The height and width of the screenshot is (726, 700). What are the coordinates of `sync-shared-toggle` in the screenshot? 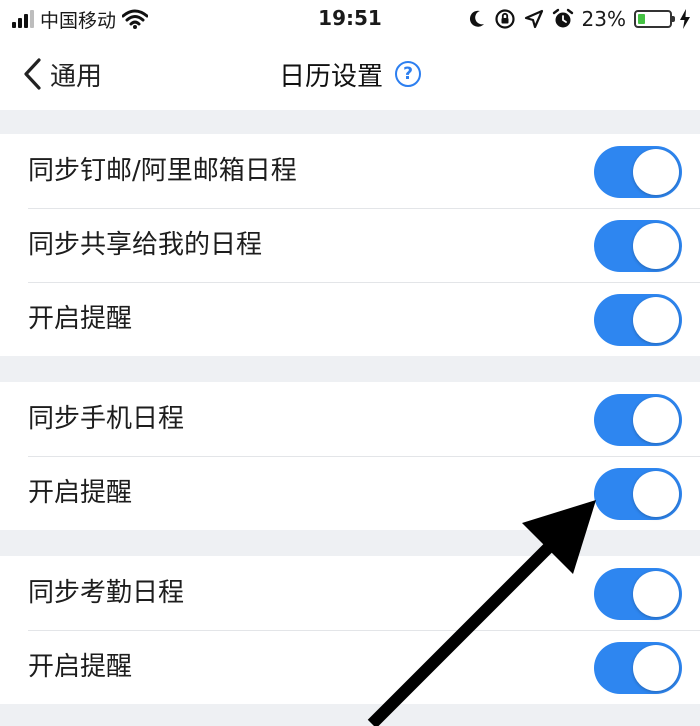 It's located at (638, 246).